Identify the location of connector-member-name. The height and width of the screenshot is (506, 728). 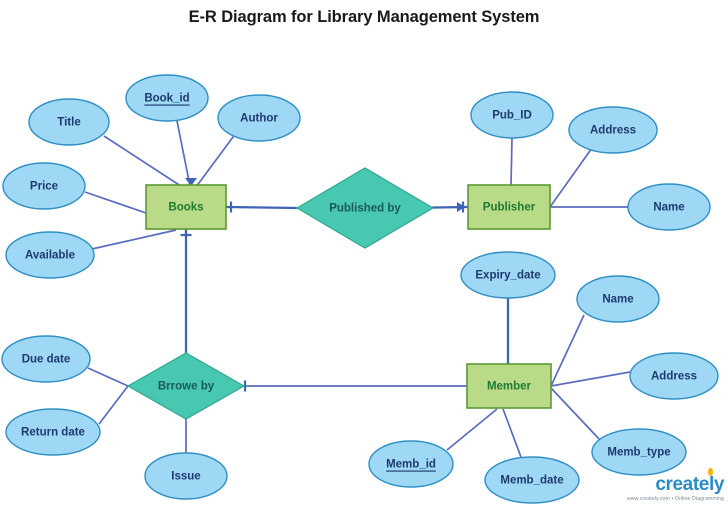
(567, 350).